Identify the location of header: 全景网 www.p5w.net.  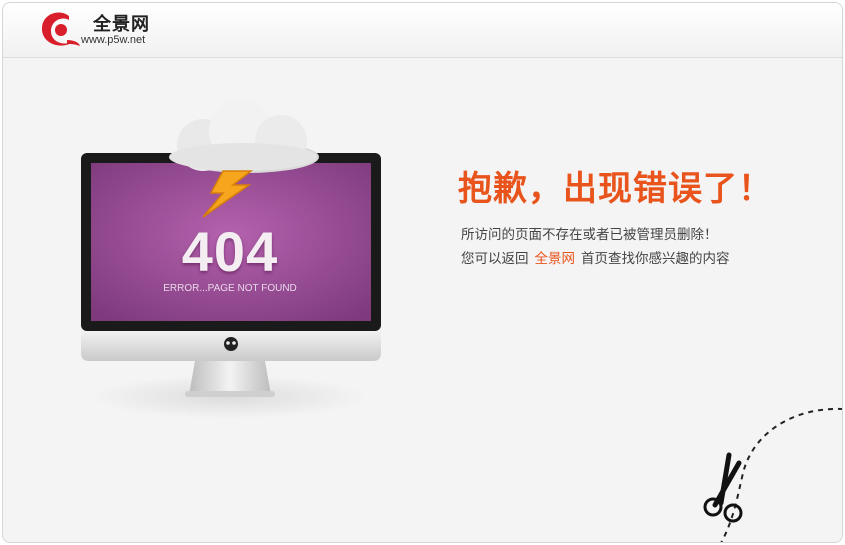
(422, 30).